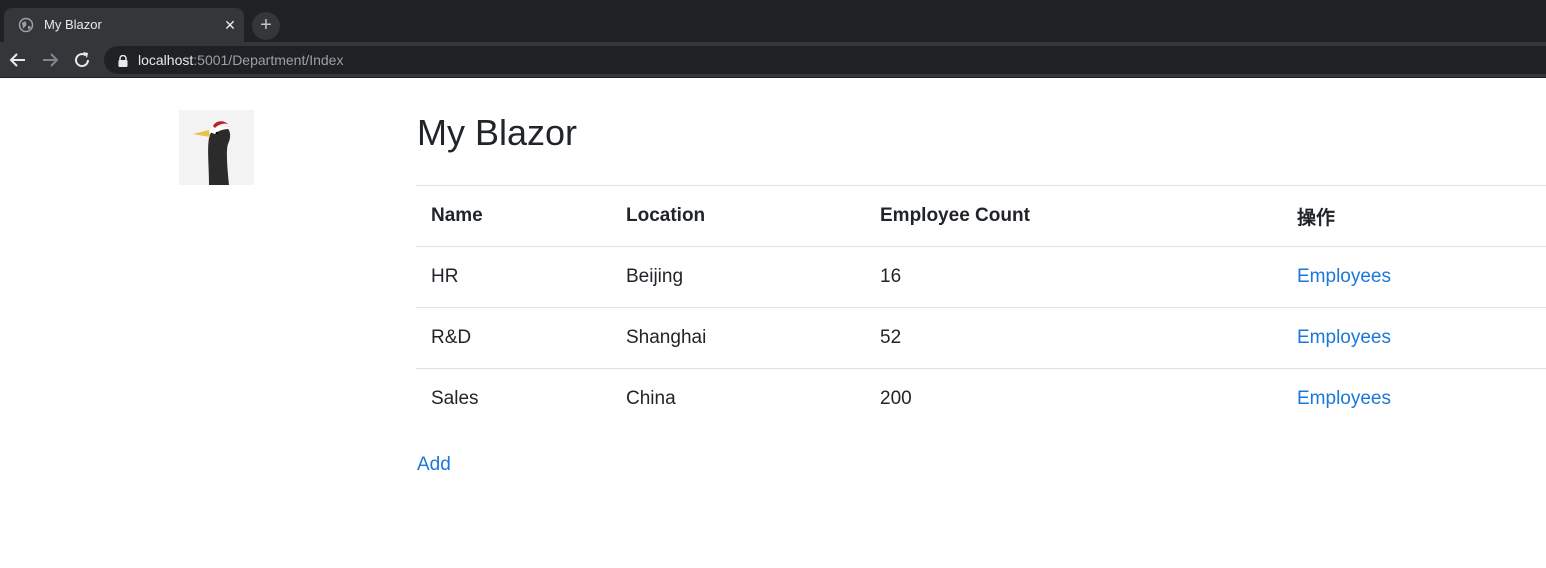  Describe the element at coordinates (166, 60) in the screenshot. I see `url-host: localhost` at that location.